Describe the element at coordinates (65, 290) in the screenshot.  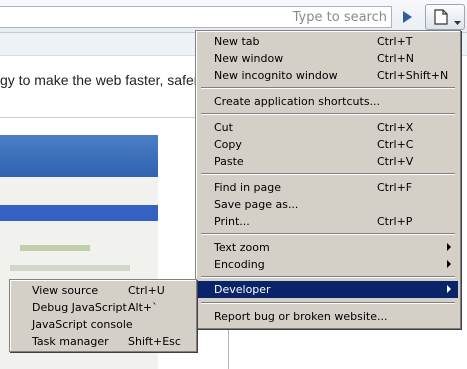
I see `menu-item-label: View source` at that location.